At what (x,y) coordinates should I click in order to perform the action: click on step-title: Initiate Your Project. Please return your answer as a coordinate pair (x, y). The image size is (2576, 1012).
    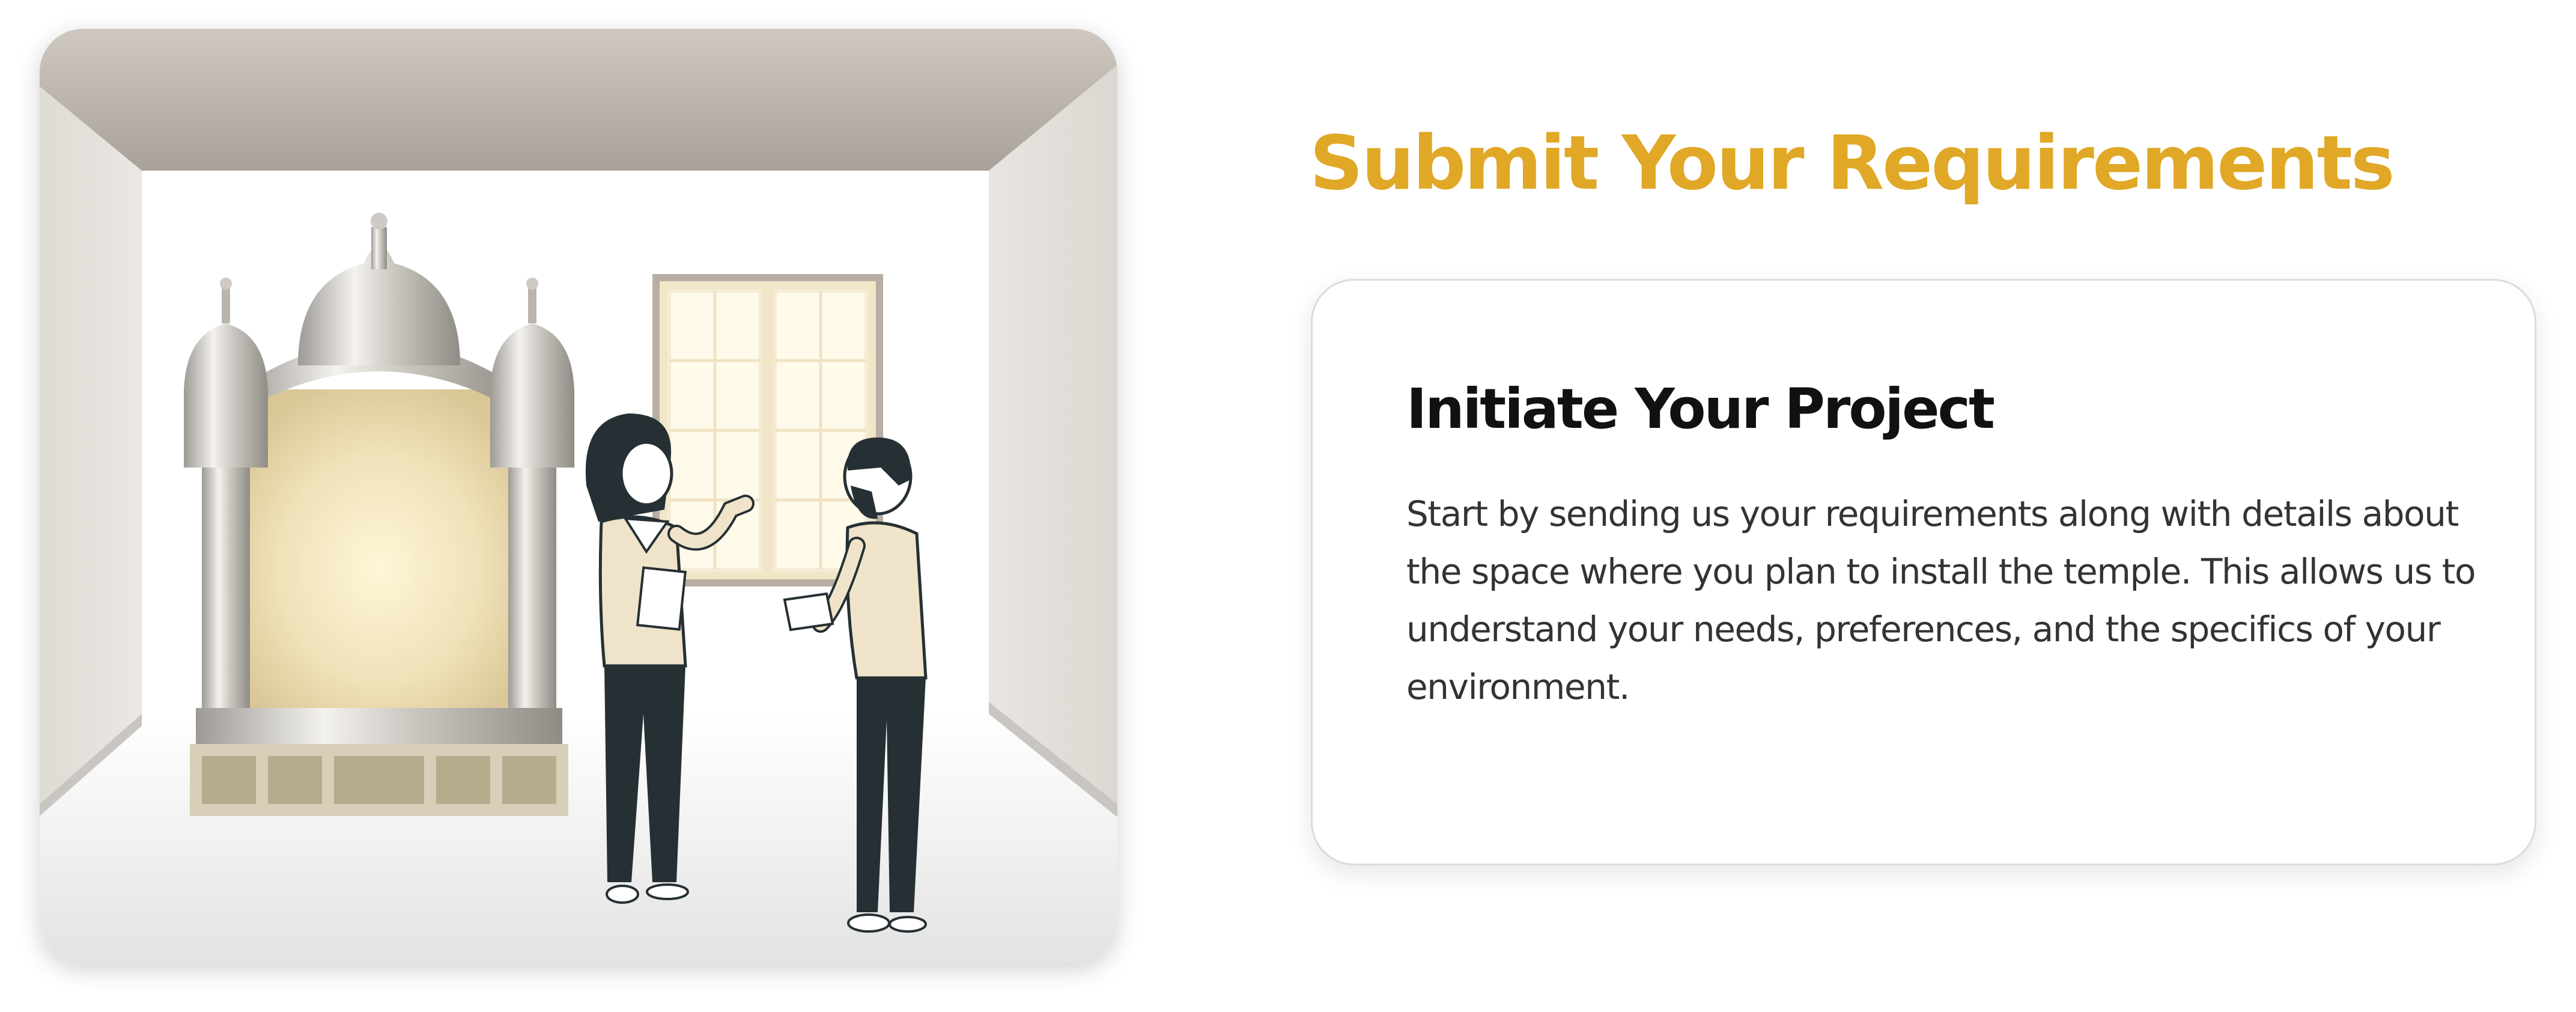
    Looking at the image, I should click on (1700, 409).